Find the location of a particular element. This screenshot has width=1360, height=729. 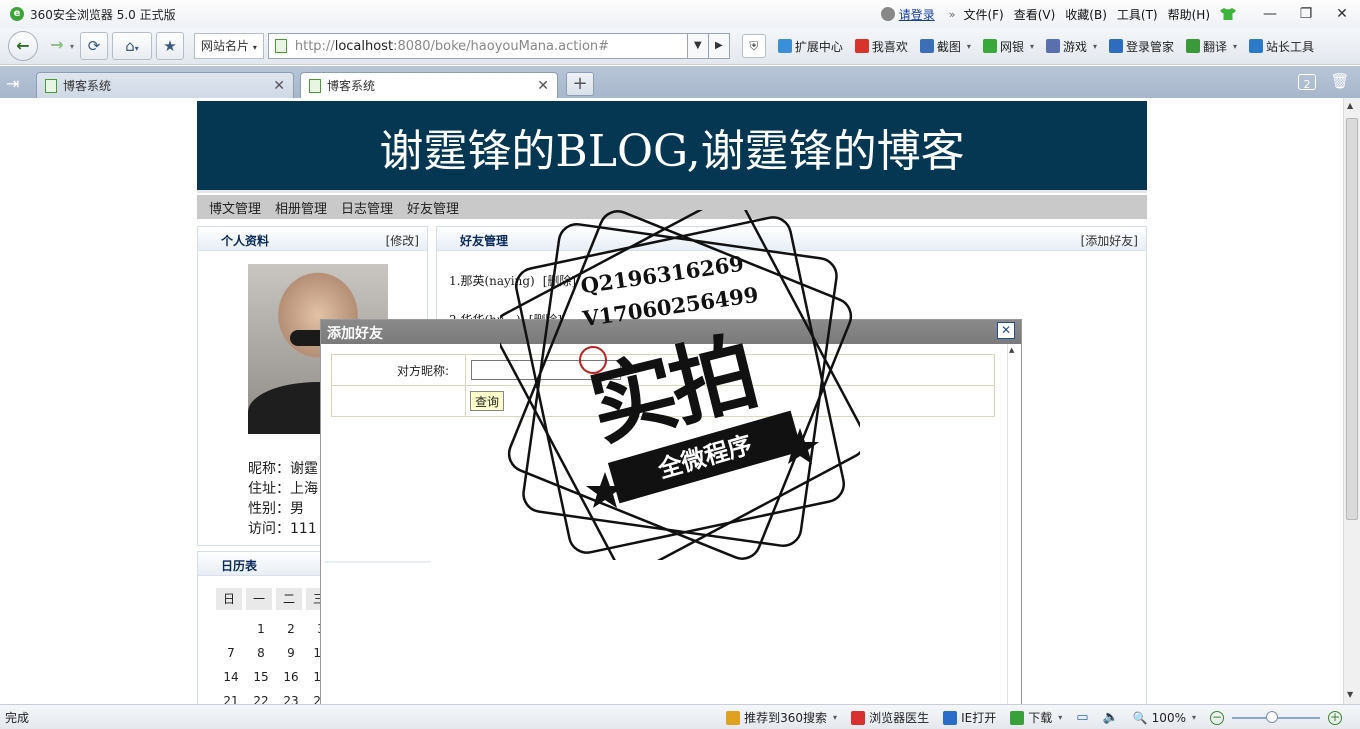

extension-label: 截图 is located at coordinates (948, 46).